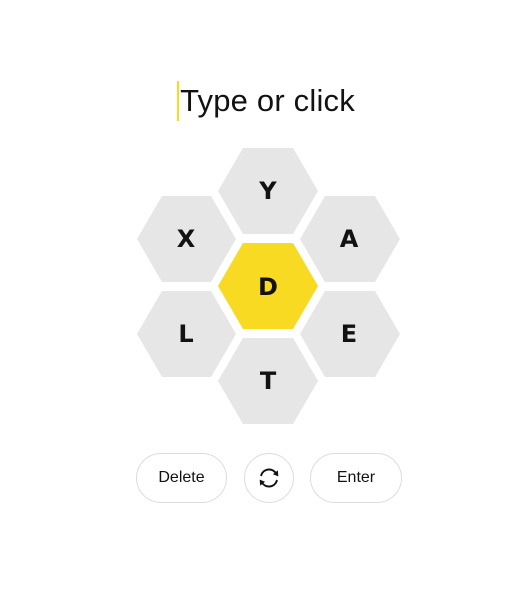  Describe the element at coordinates (181, 478) in the screenshot. I see `delete-button: Delete` at that location.